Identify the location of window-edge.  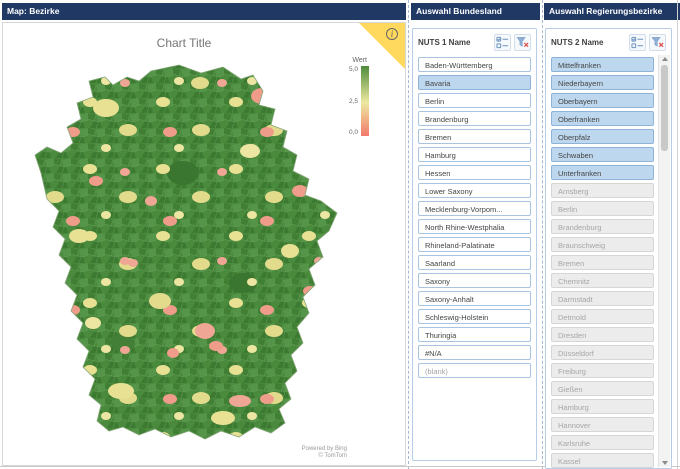
(677, 234).